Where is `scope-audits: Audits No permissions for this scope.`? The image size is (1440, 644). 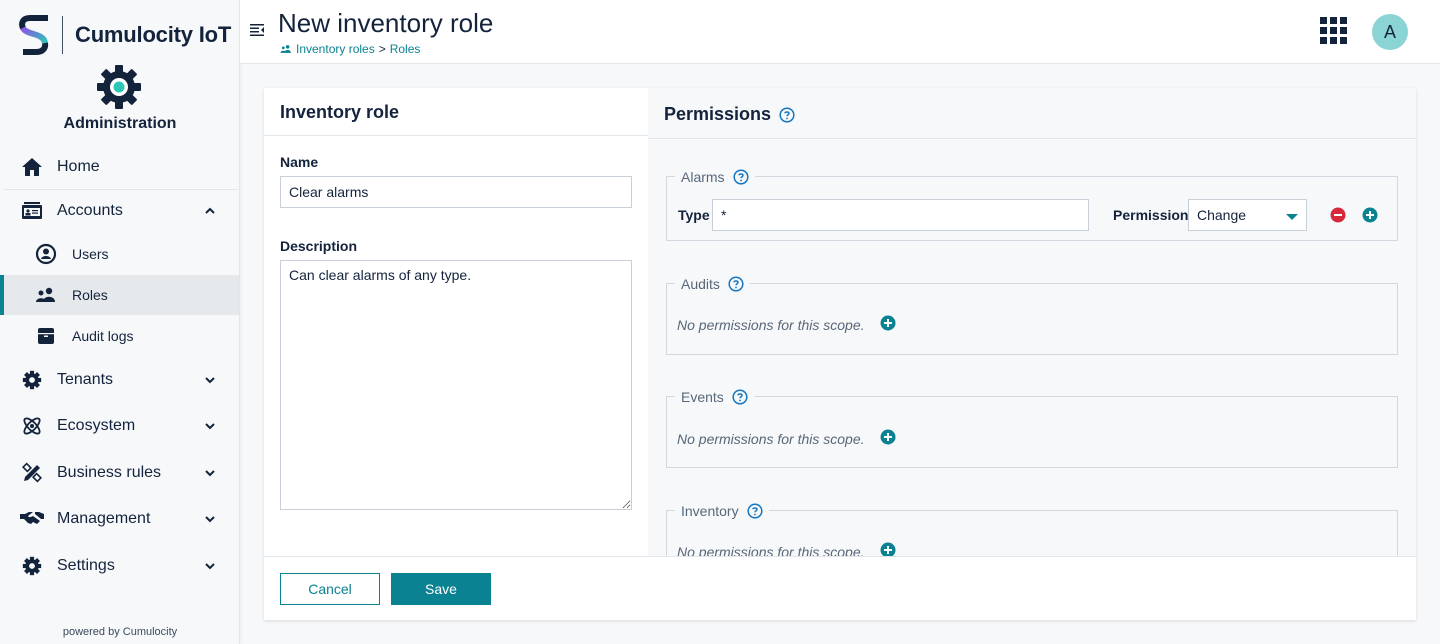
scope-audits: Audits No permissions for this scope. is located at coordinates (1032, 314).